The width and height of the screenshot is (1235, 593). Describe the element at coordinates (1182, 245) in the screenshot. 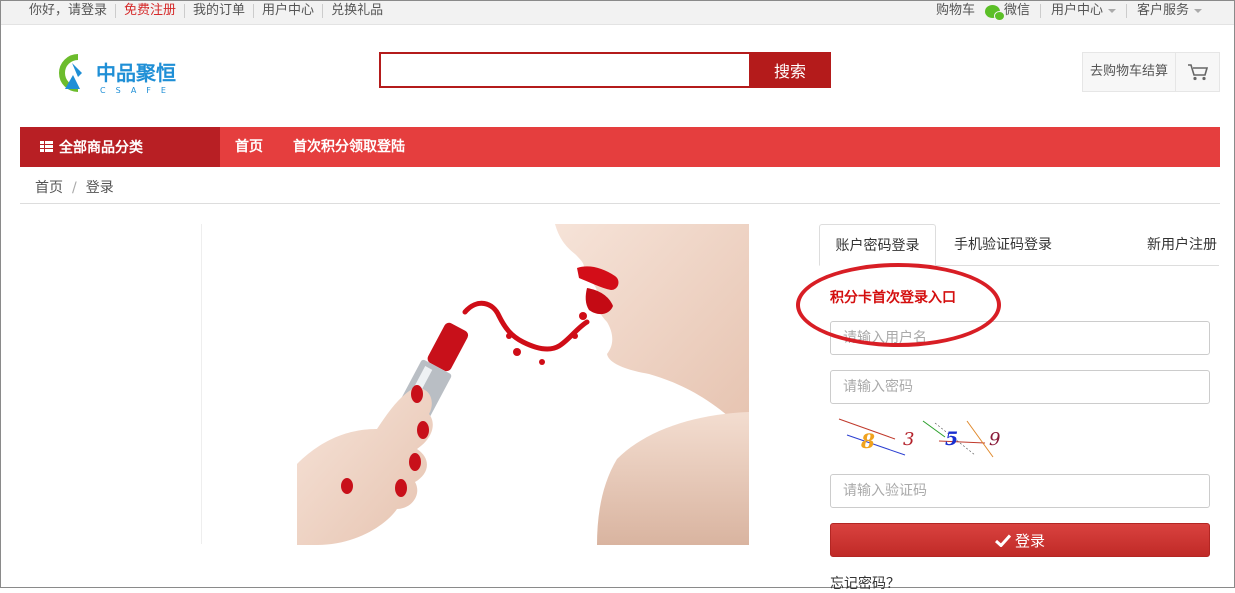

I see `tab-new-user-register: 新用户注册` at that location.